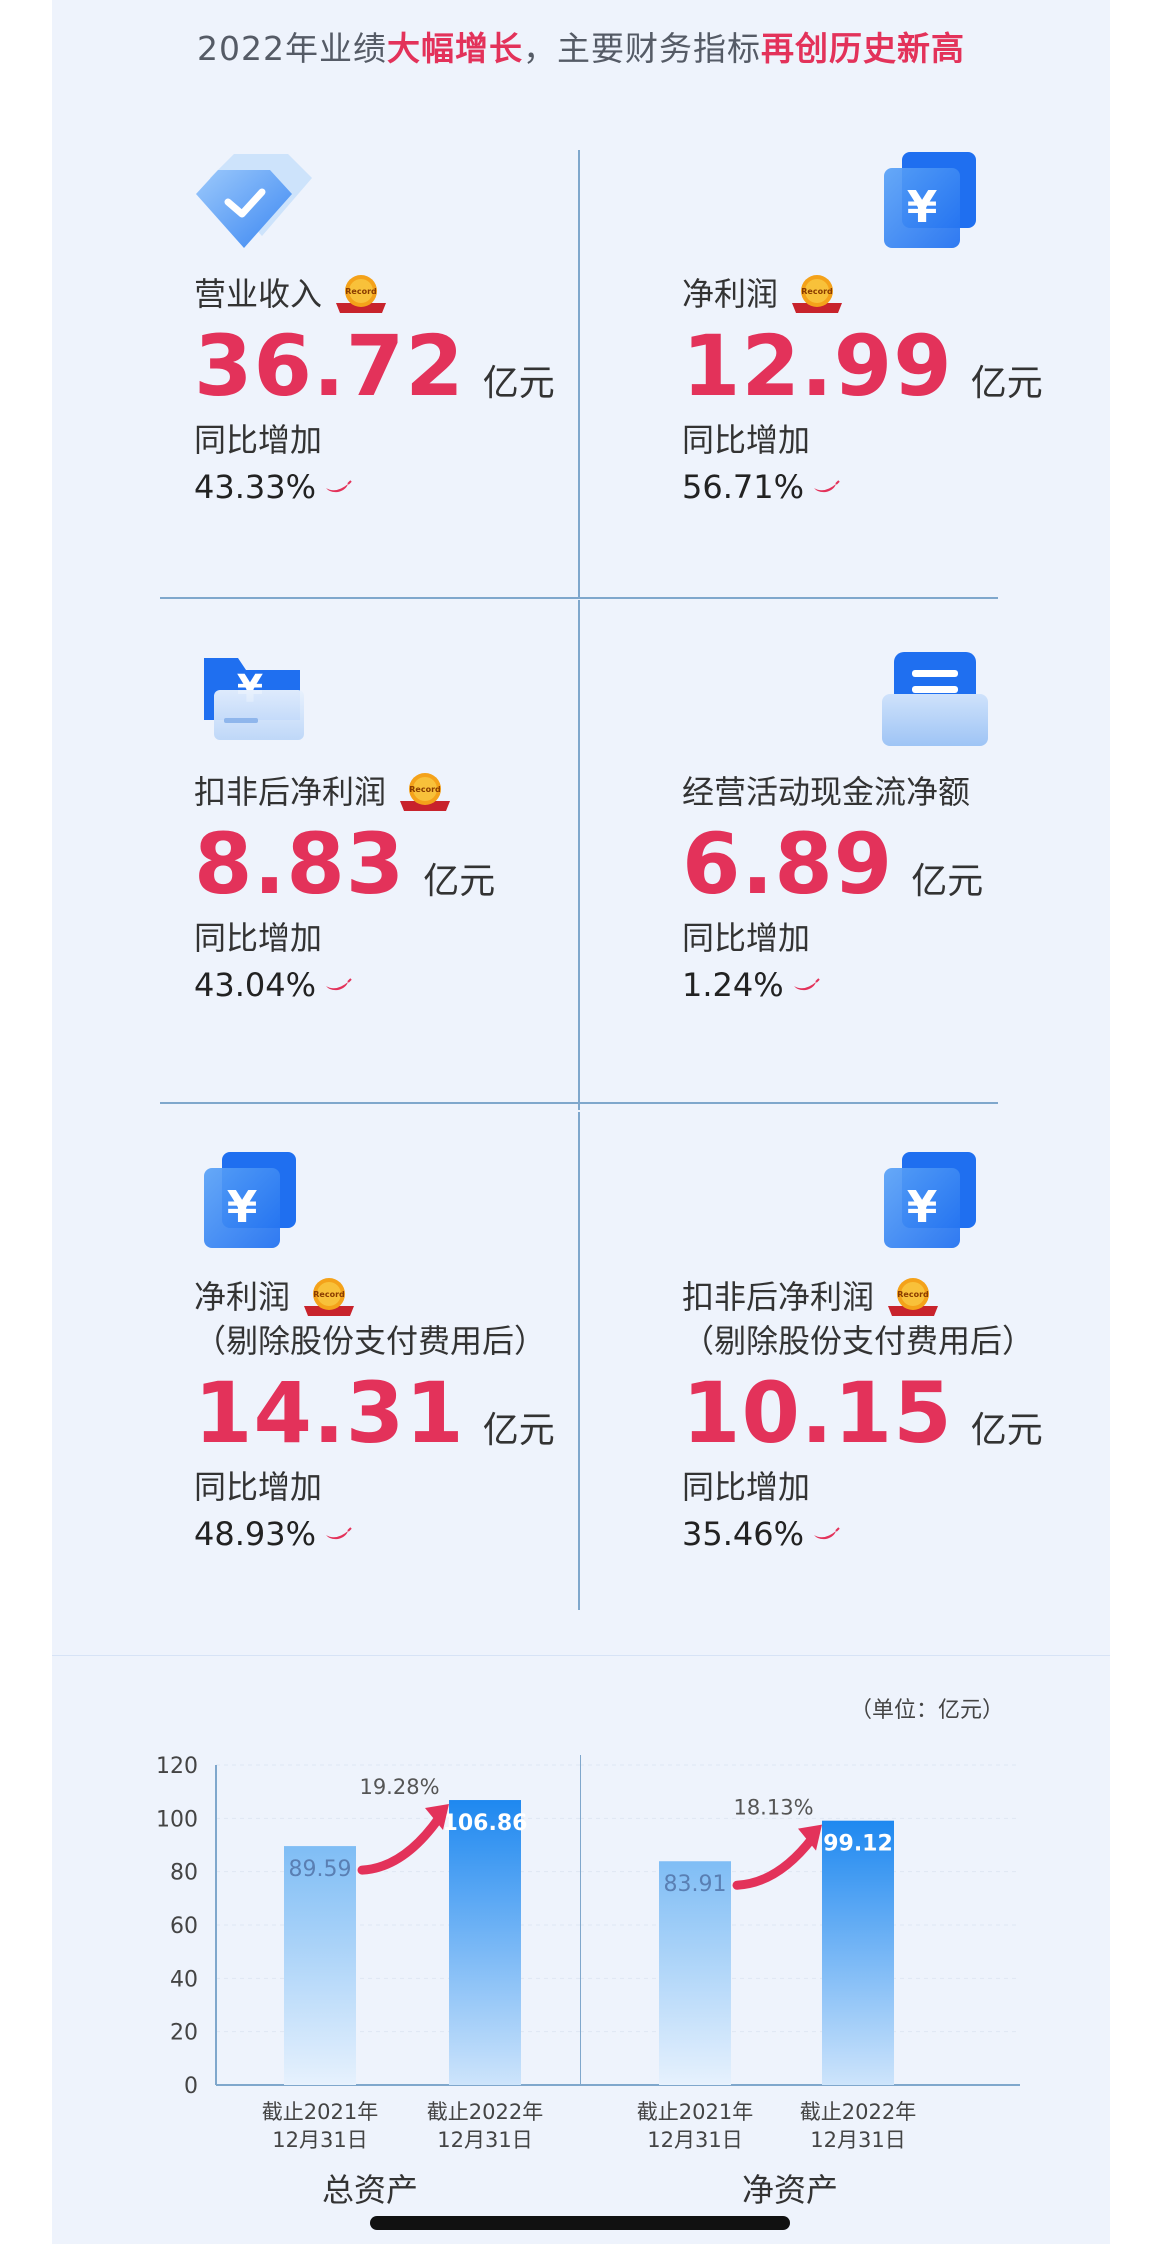  Describe the element at coordinates (935, 699) in the screenshot. I see `cash-tray-icon` at that location.